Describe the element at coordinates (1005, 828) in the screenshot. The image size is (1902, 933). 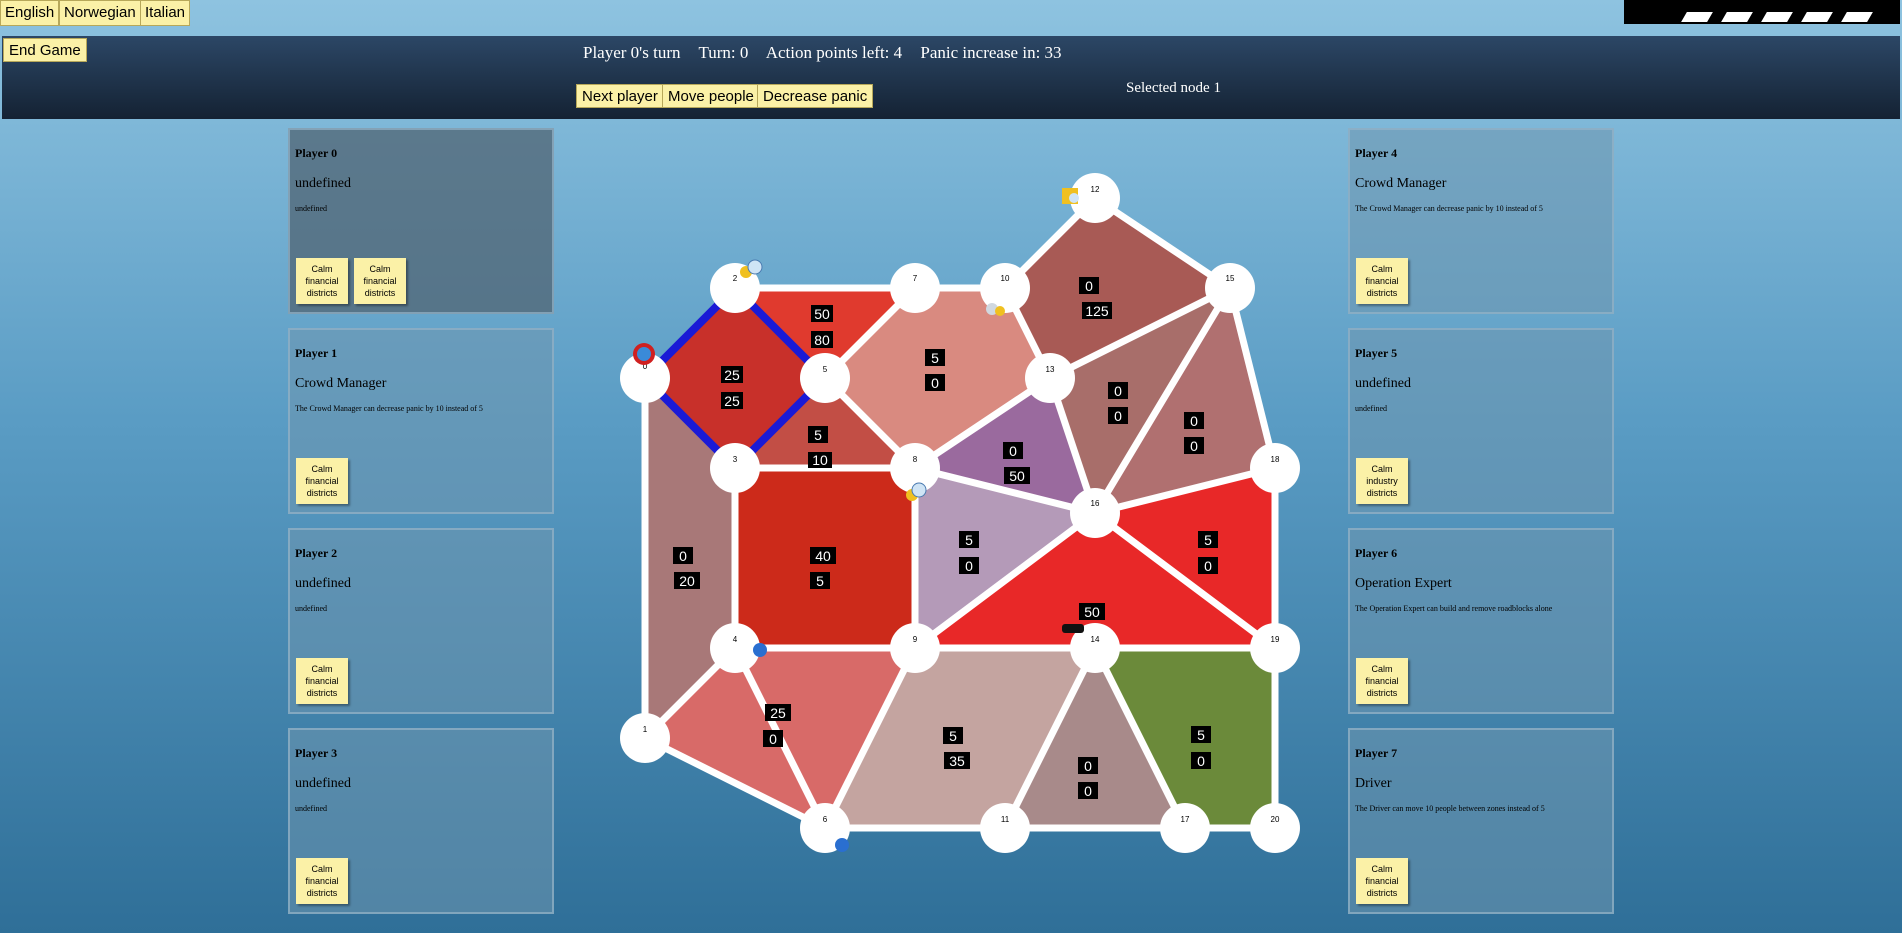
I see `node-11: 11` at that location.